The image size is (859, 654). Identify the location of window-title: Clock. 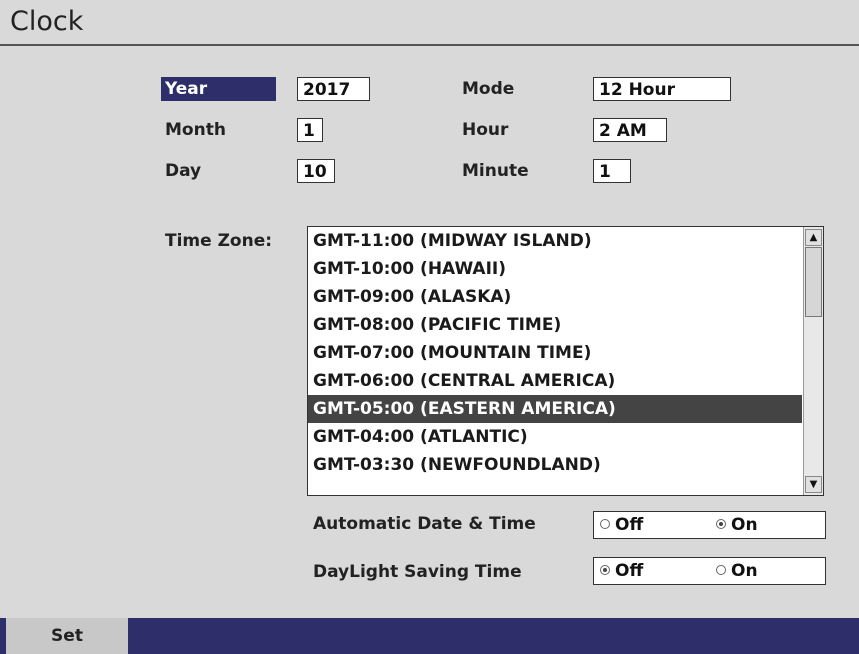
(47, 21).